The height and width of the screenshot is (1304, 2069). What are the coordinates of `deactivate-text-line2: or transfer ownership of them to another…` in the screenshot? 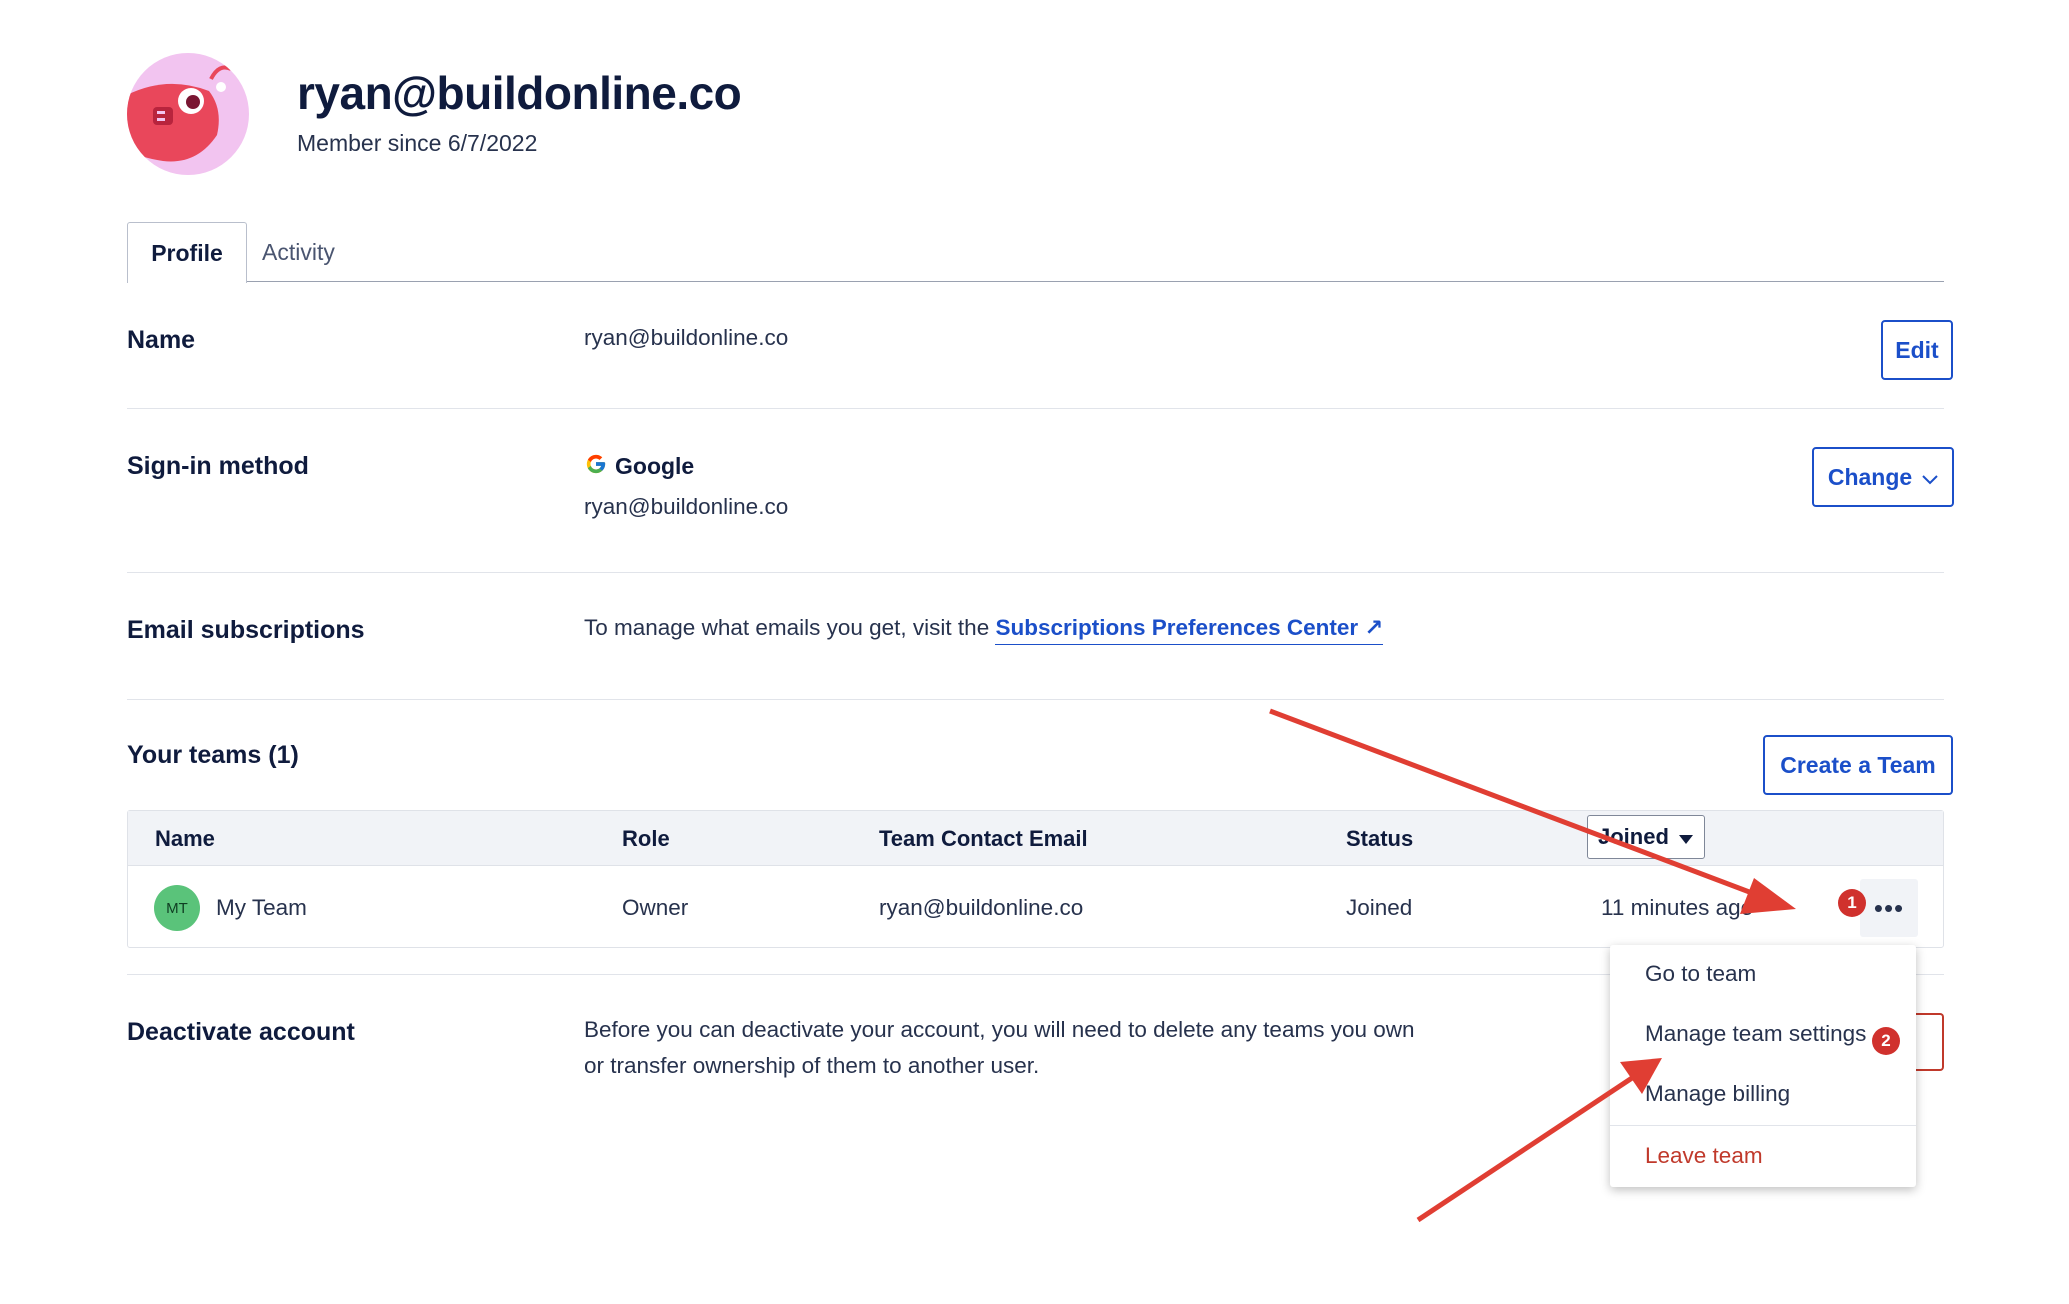 It's located at (812, 1065).